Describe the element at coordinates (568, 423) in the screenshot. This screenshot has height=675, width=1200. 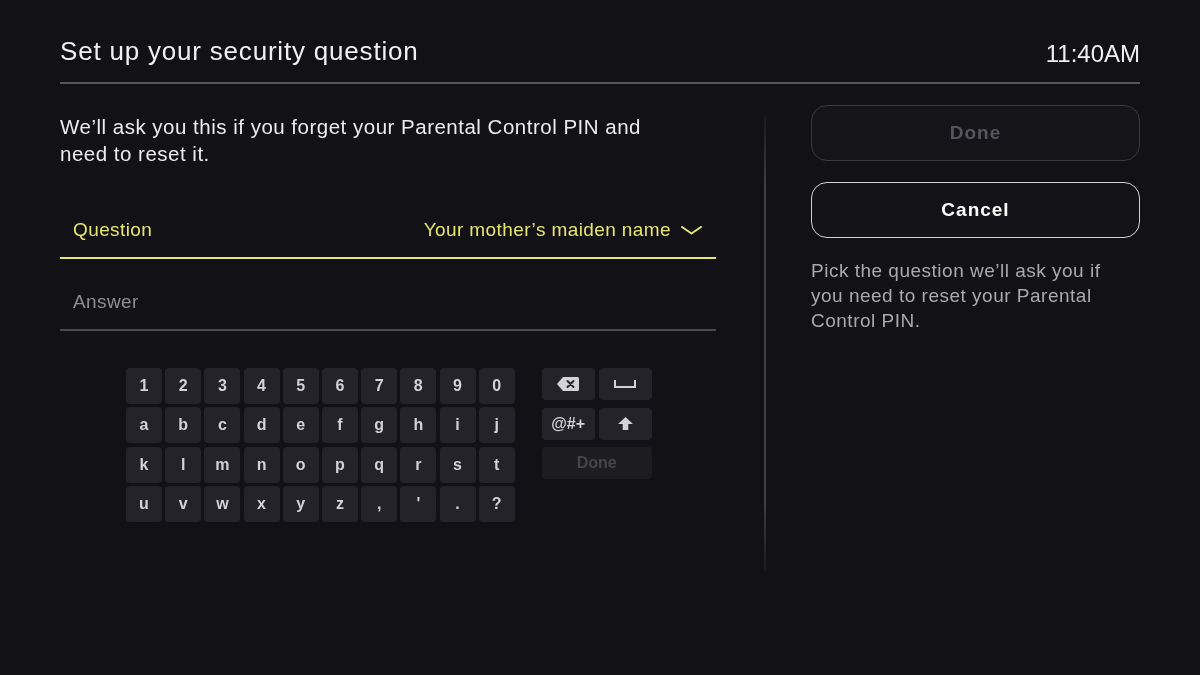
I see `symbols-key: @#+` at that location.